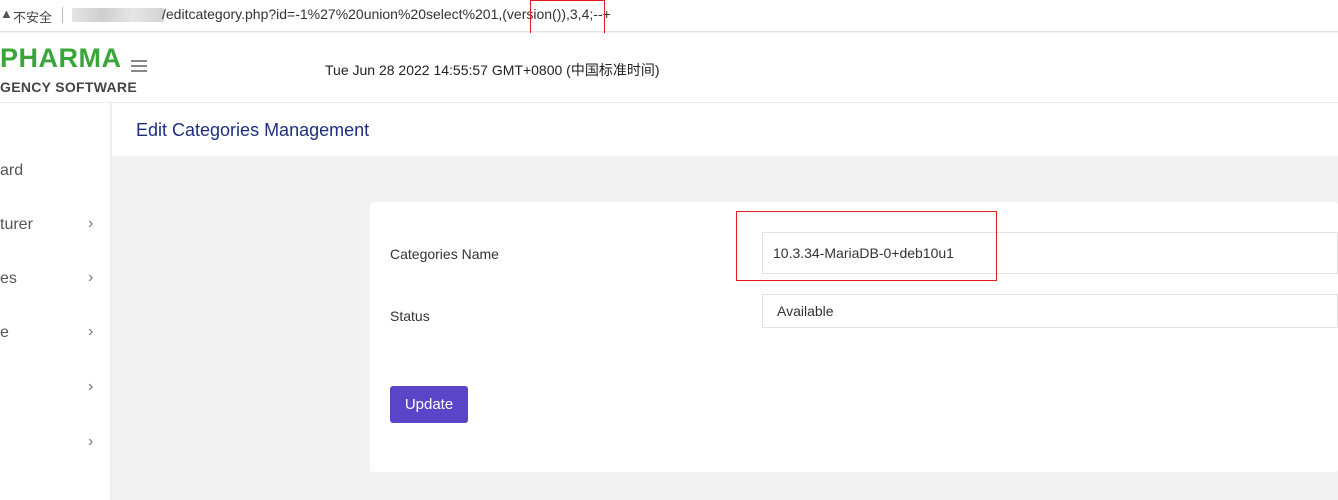 The image size is (1338, 500). What do you see at coordinates (16, 224) in the screenshot?
I see `sidebar-item-label: turer` at bounding box center [16, 224].